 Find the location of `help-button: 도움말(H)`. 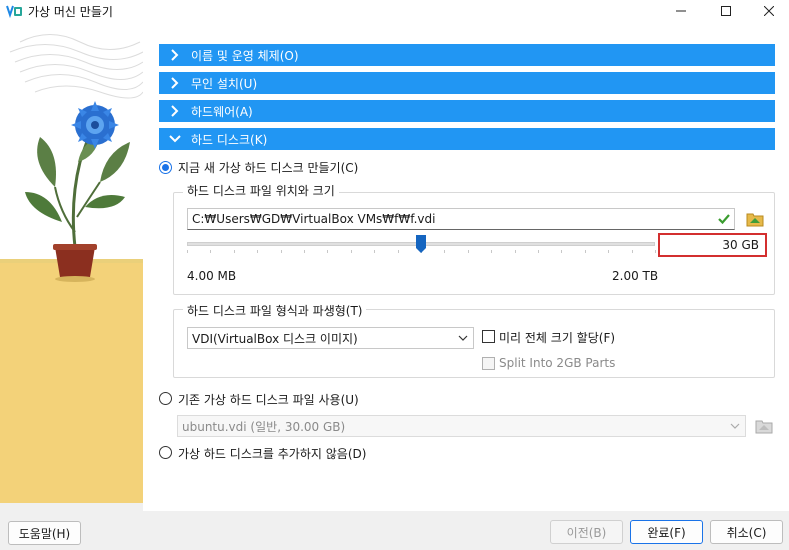

help-button: 도움말(H) is located at coordinates (44, 533).